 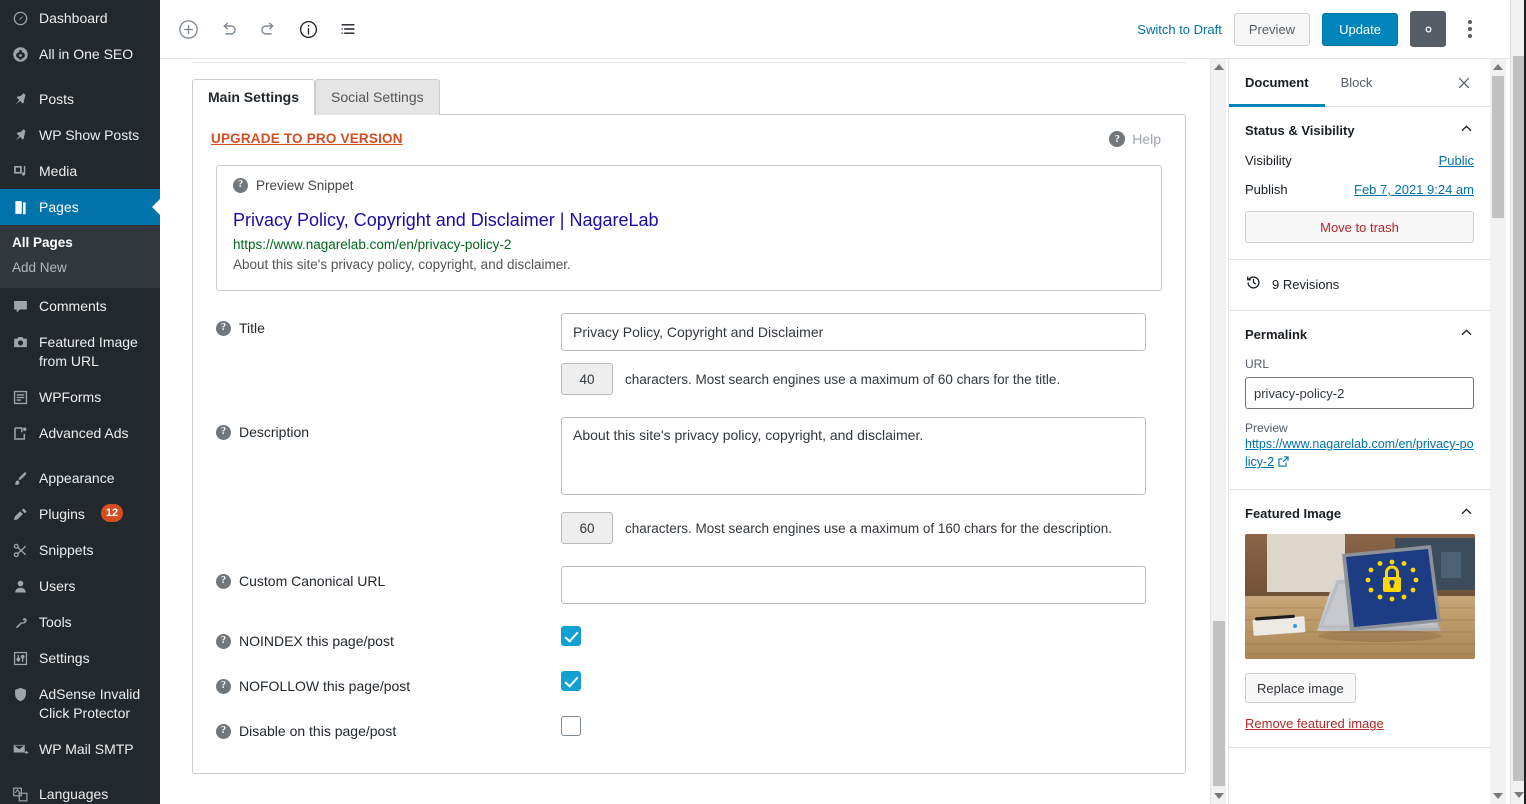 What do you see at coordinates (1293, 513) in the screenshot?
I see `featured-image-label: Featured Image` at bounding box center [1293, 513].